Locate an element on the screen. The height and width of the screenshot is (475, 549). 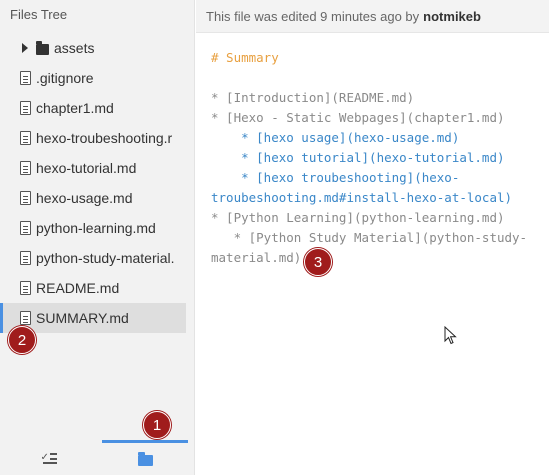
tree-file-readme: README.md is located at coordinates (97, 288).